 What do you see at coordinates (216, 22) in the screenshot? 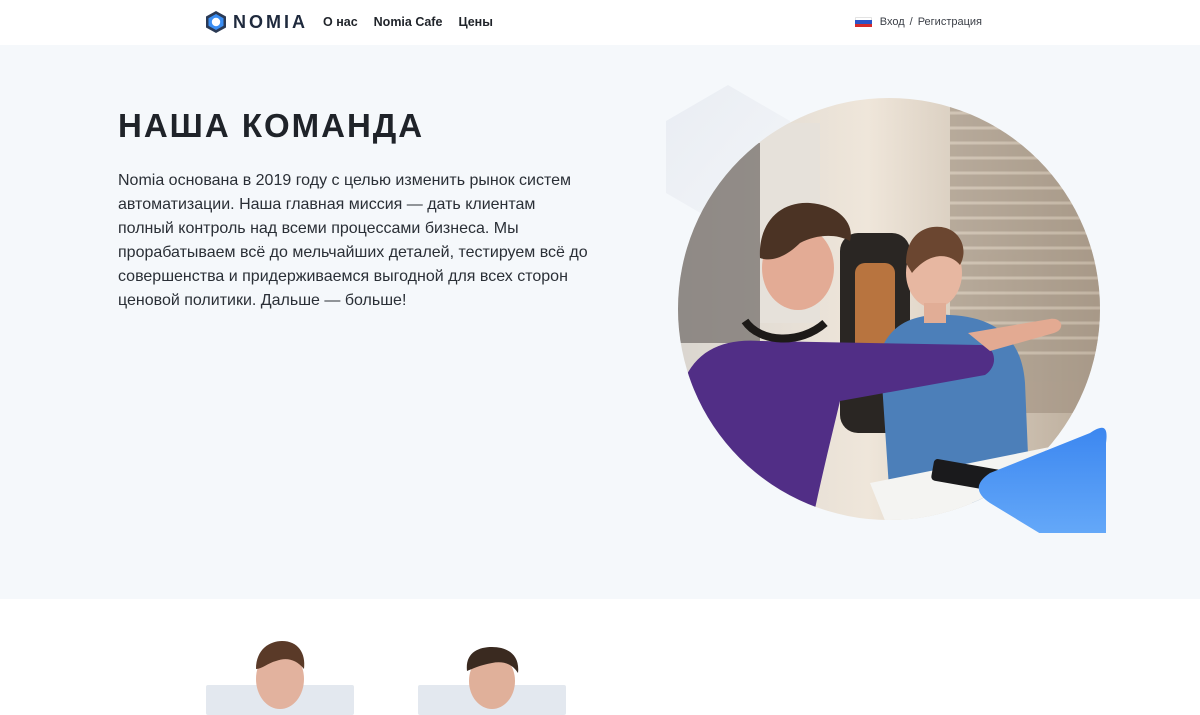
I see `nomia-logo-icon` at bounding box center [216, 22].